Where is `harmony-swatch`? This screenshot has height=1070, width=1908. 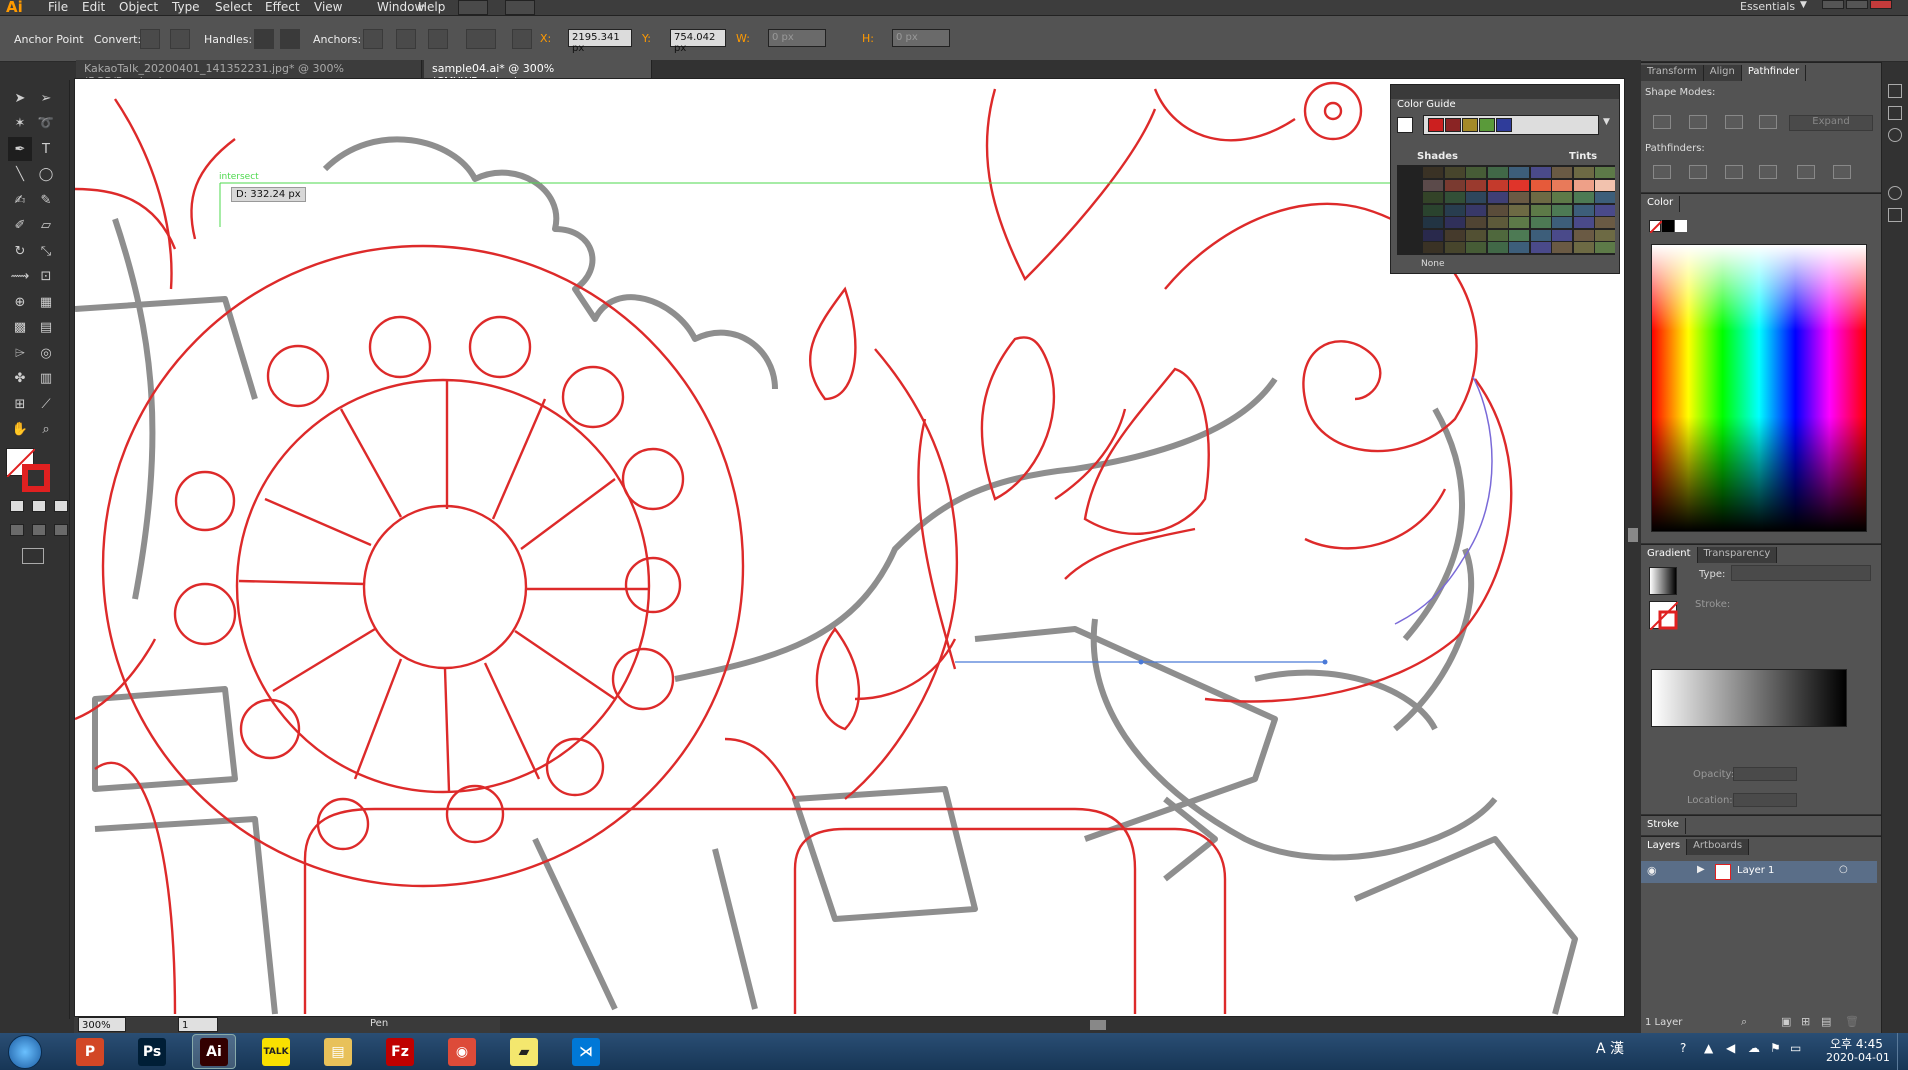
harmony-swatch is located at coordinates (1504, 125).